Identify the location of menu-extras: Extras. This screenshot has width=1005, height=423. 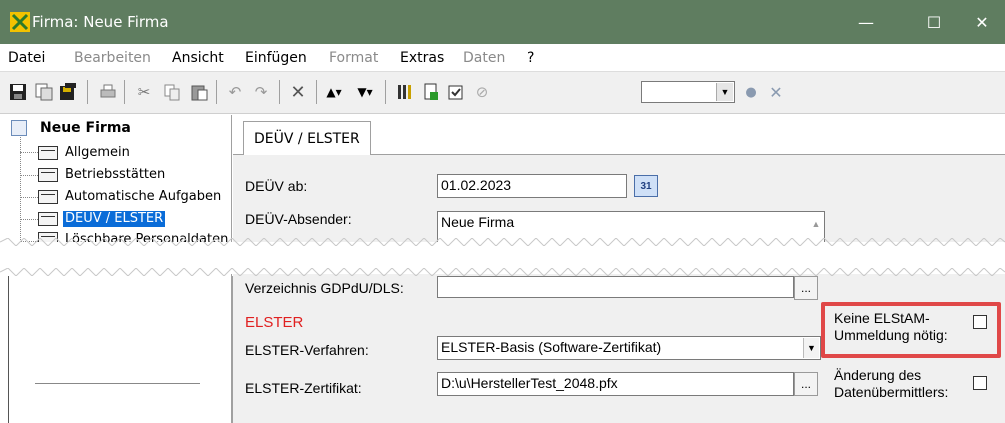
(422, 58).